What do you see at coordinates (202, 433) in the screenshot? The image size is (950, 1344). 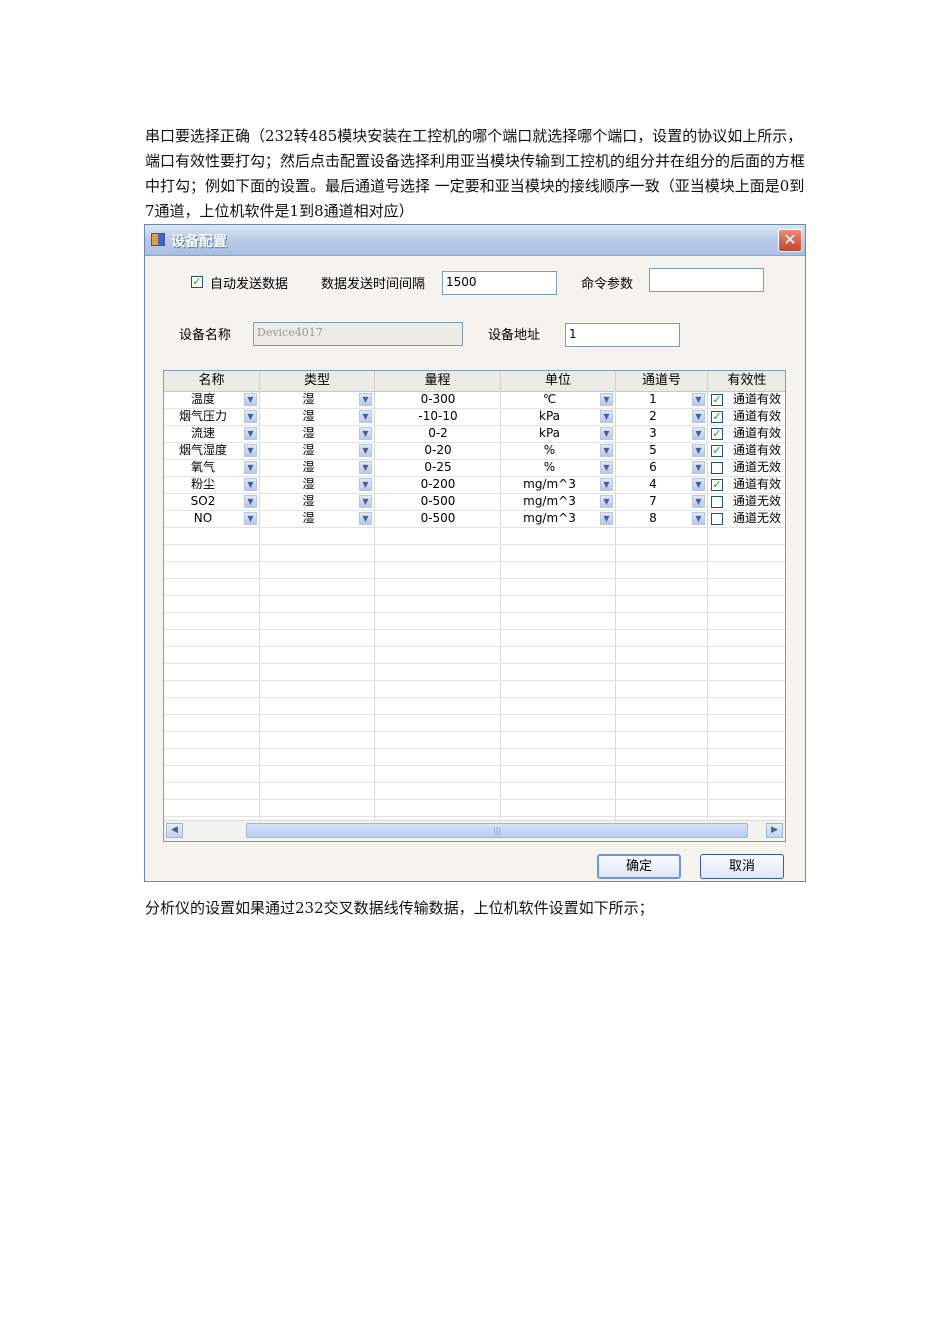 I see `cell-name: 流速` at bounding box center [202, 433].